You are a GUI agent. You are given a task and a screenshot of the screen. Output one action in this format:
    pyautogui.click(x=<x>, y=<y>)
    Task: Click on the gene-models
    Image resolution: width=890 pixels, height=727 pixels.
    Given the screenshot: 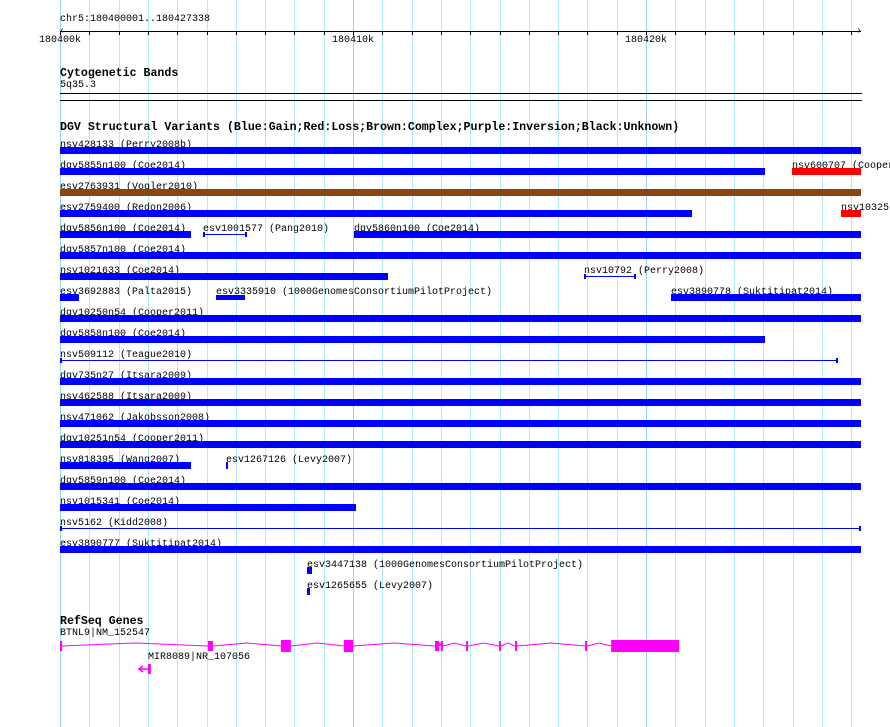 What is the action you would take?
    pyautogui.click(x=370, y=657)
    